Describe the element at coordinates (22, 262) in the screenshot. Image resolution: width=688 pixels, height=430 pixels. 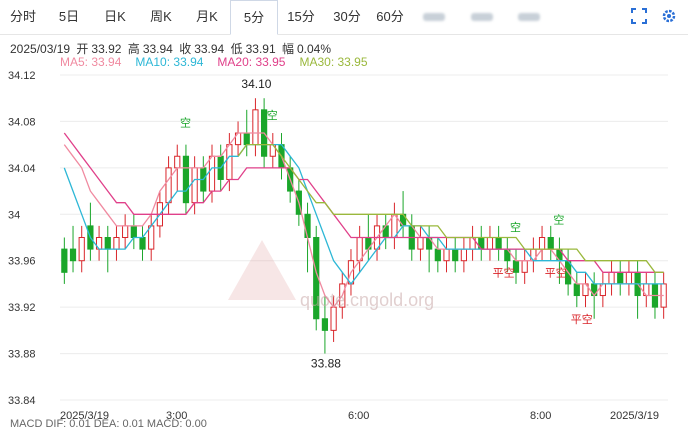
I see `y-tick-label-4: 33.96` at that location.